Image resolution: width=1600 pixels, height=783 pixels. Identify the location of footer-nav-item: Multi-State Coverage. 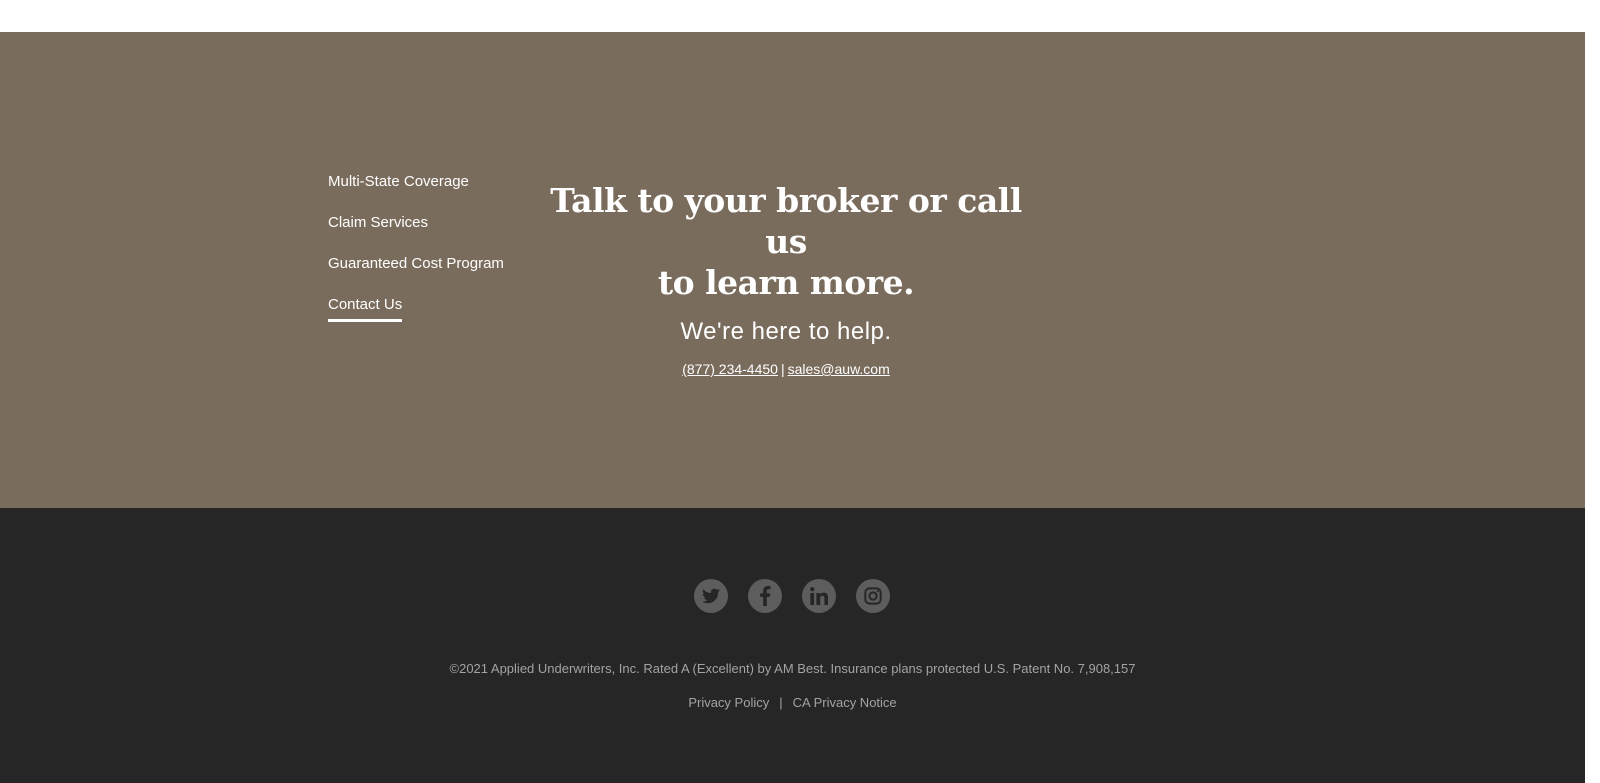
(416, 190).